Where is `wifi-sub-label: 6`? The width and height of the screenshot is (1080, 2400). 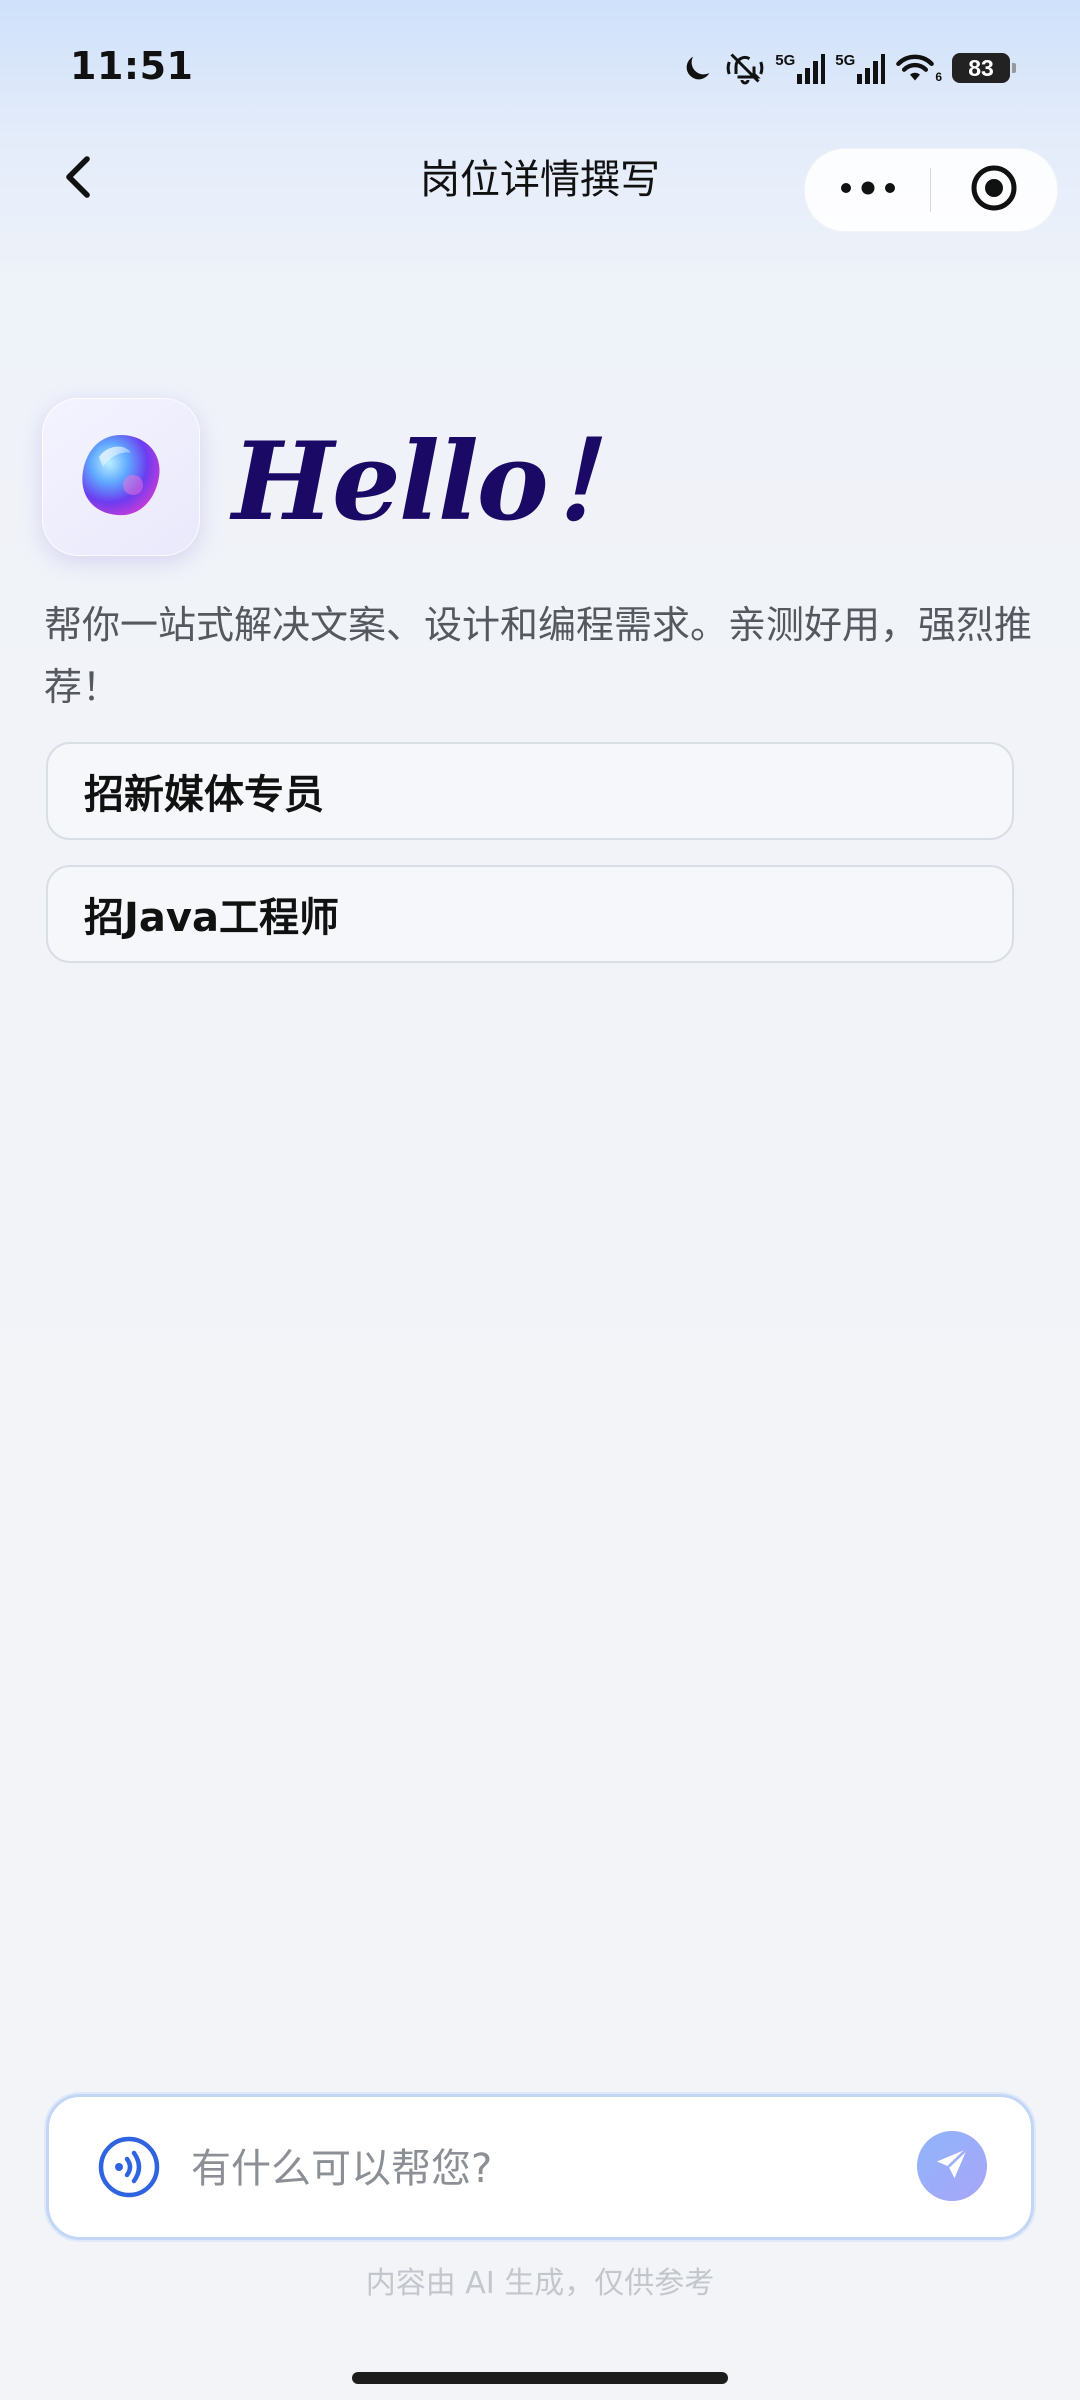
wifi-sub-label: 6 is located at coordinates (938, 77).